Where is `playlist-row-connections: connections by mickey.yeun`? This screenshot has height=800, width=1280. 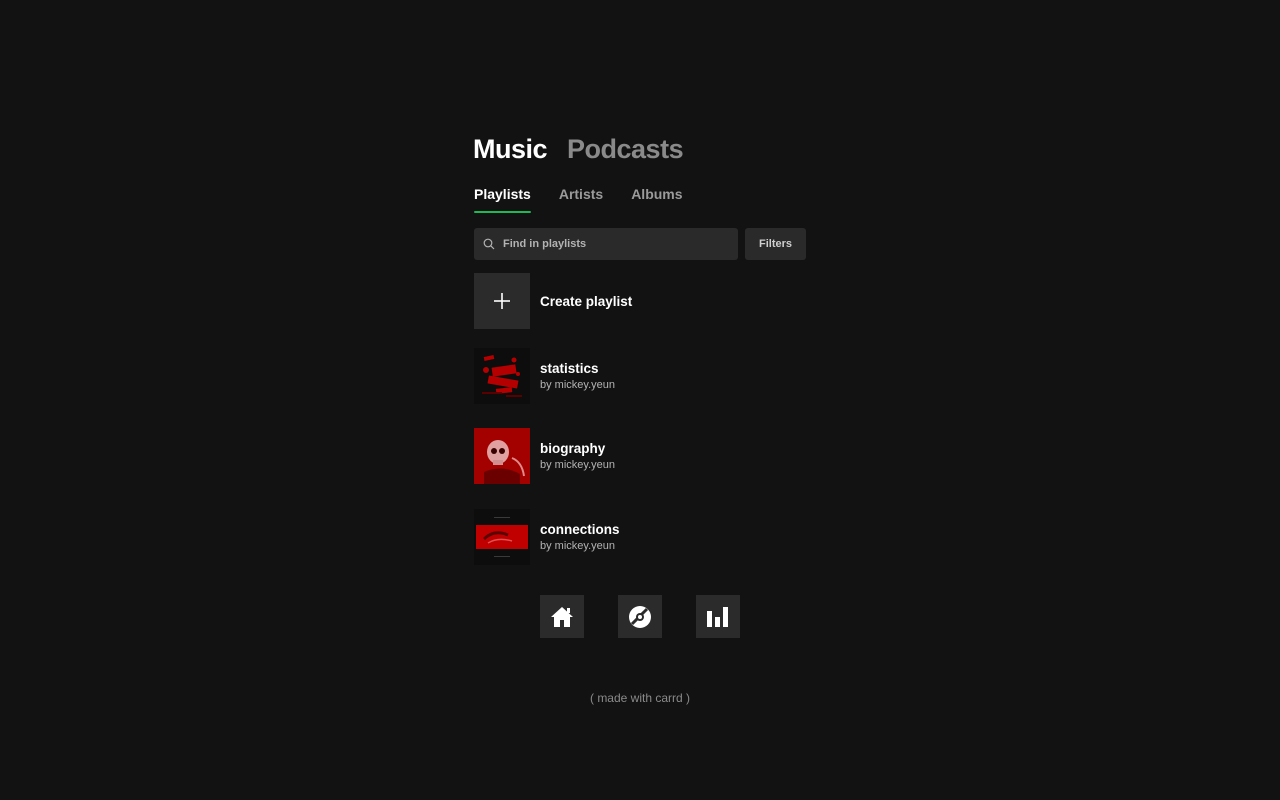 playlist-row-connections: connections by mickey.yeun is located at coordinates (547, 537).